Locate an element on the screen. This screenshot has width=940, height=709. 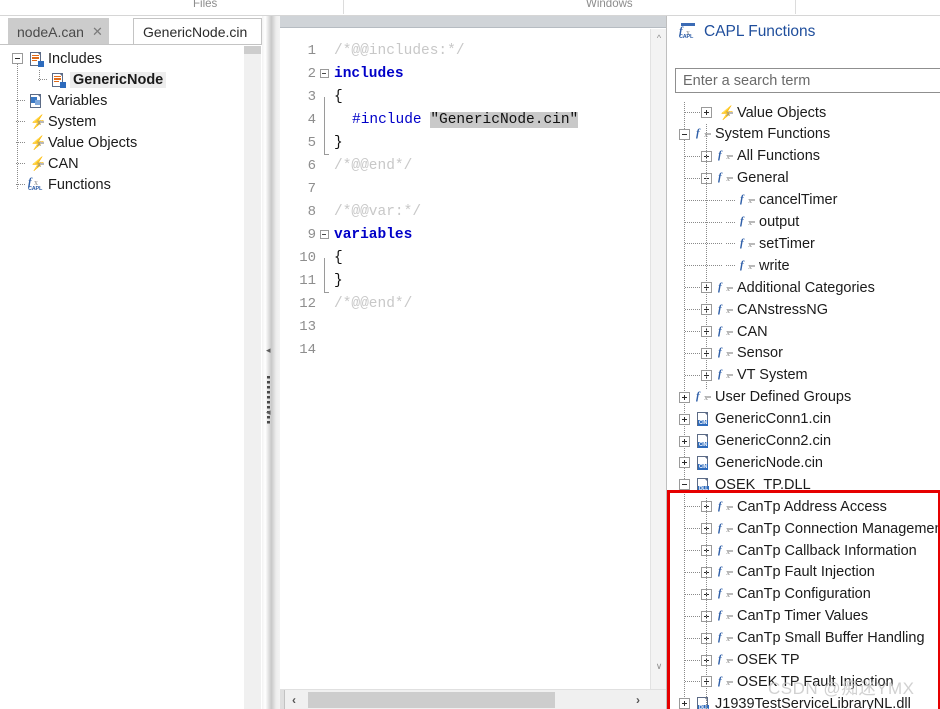
line-number: 6 is located at coordinates (311, 165).